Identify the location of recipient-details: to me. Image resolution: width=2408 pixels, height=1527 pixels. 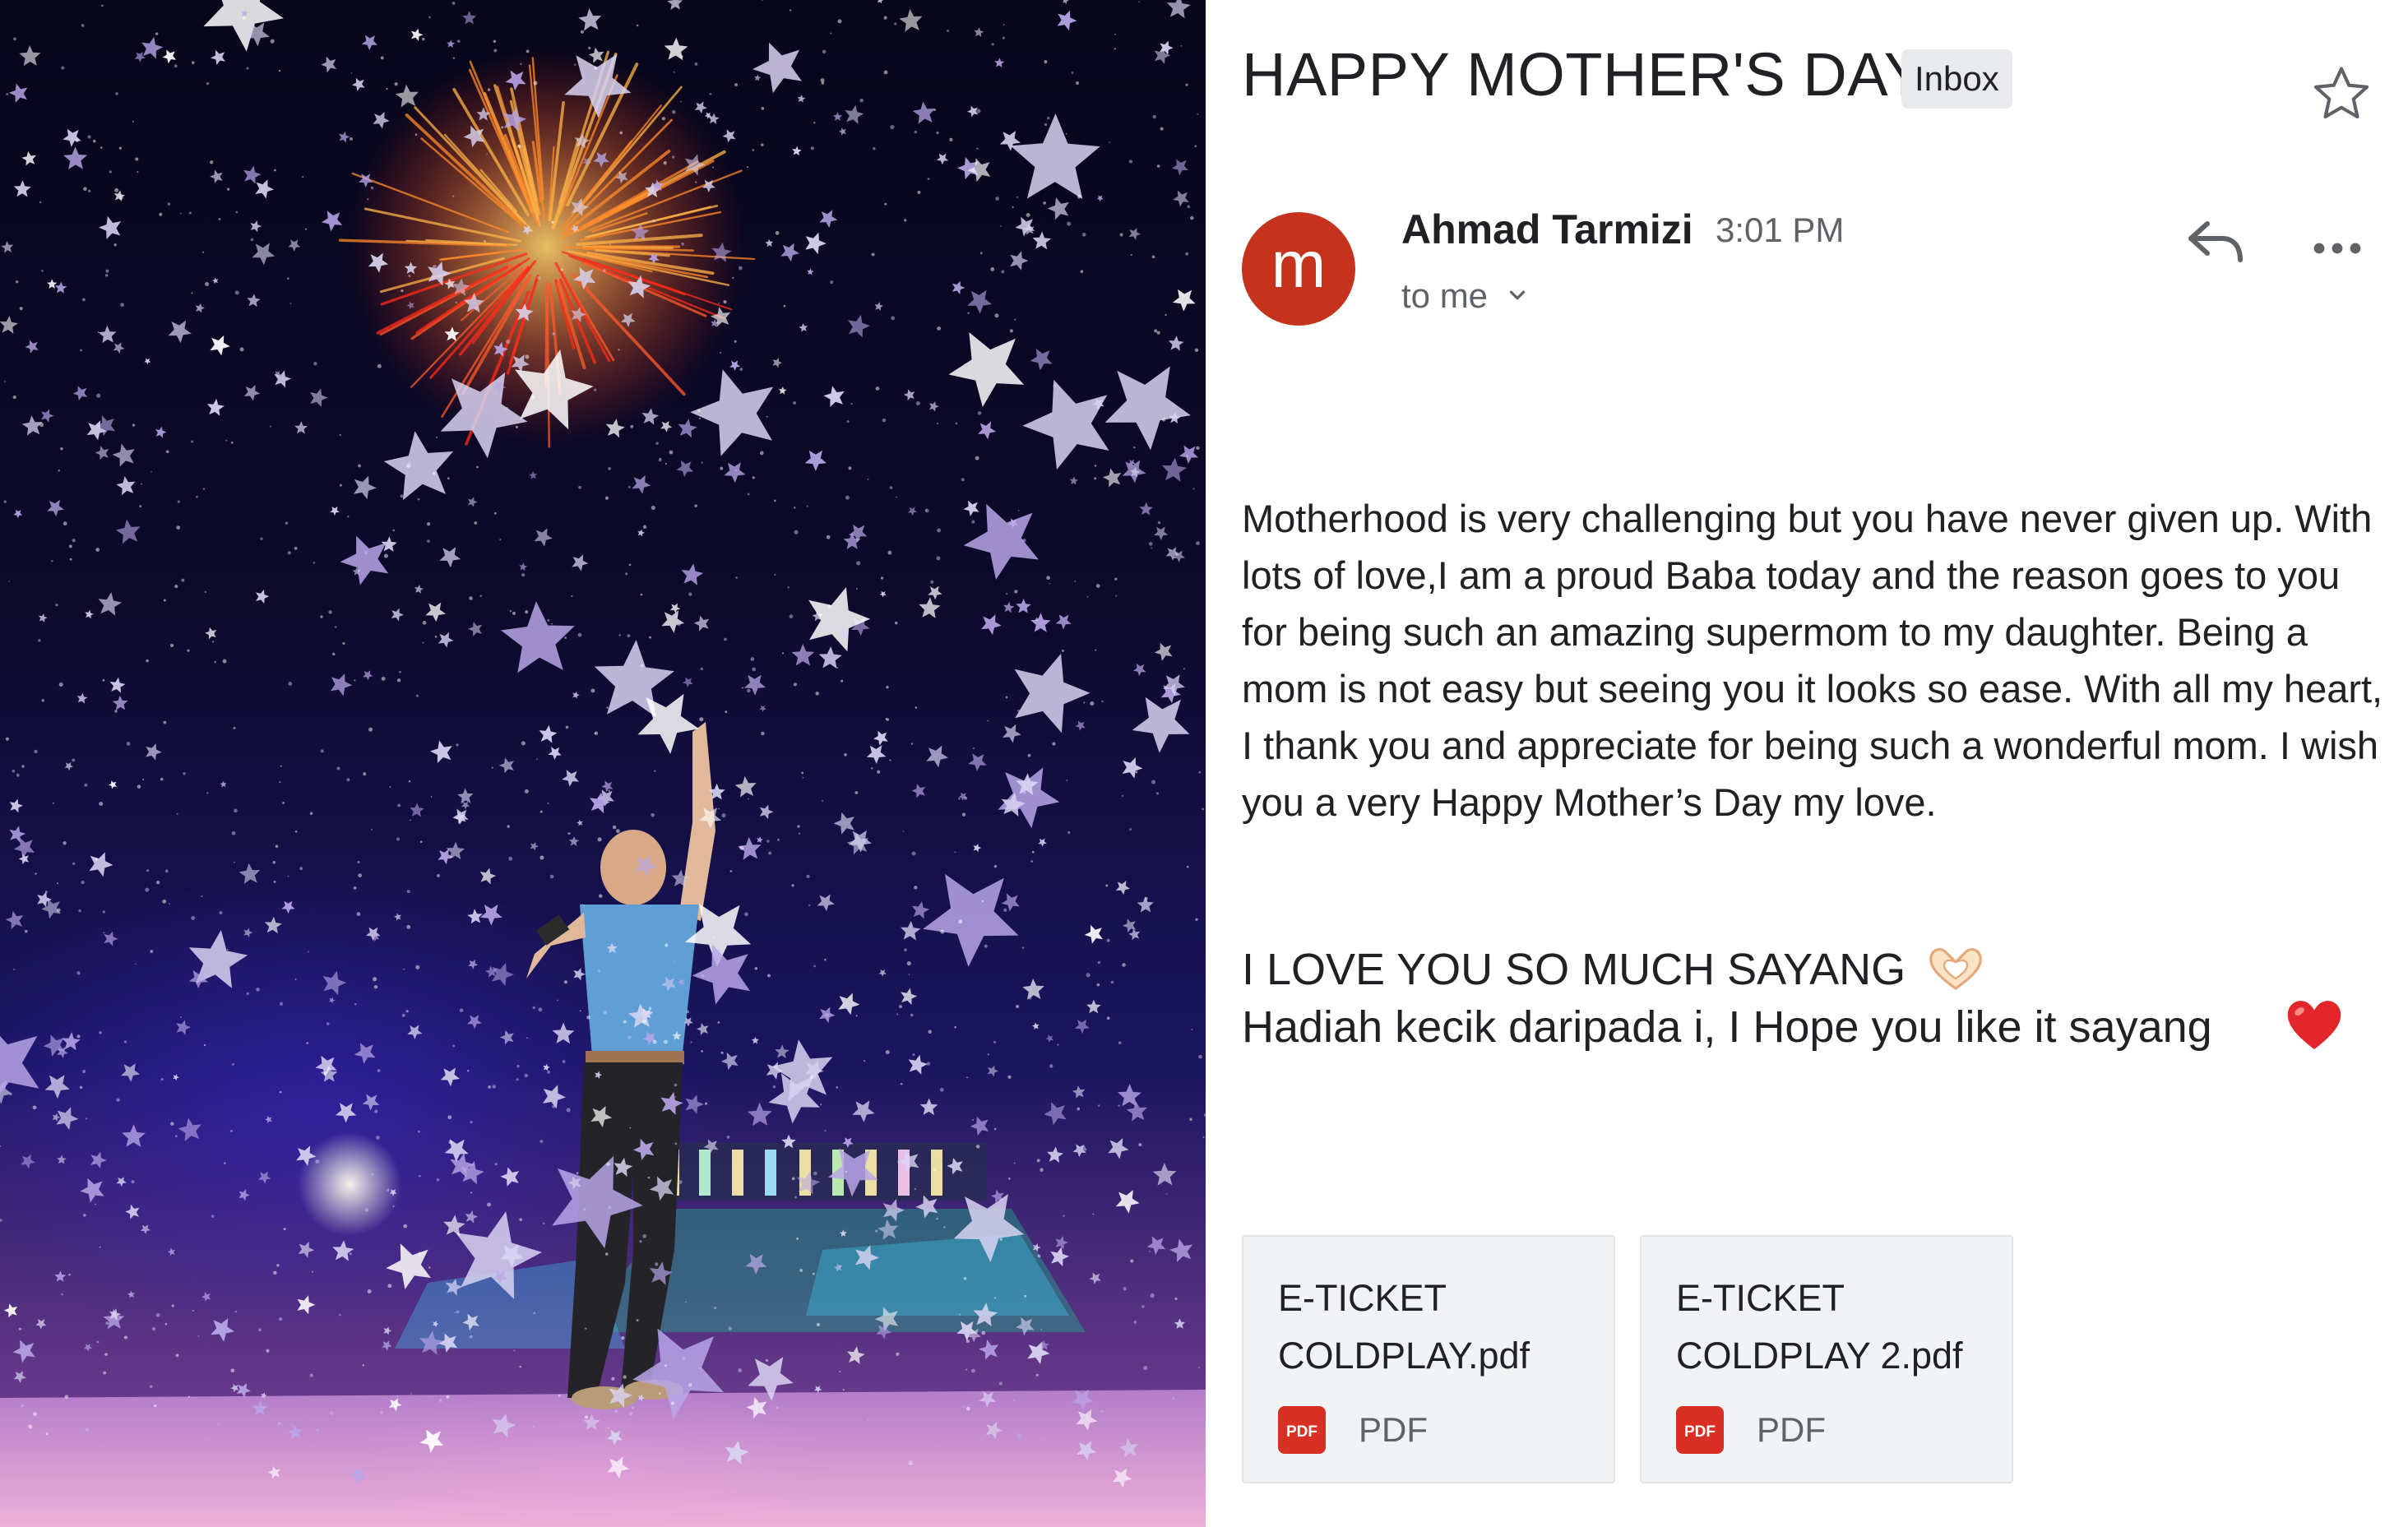
(1444, 296).